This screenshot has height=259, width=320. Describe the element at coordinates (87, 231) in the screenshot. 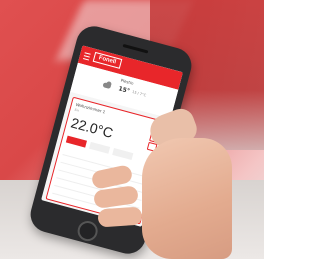

I see `home-button` at that location.